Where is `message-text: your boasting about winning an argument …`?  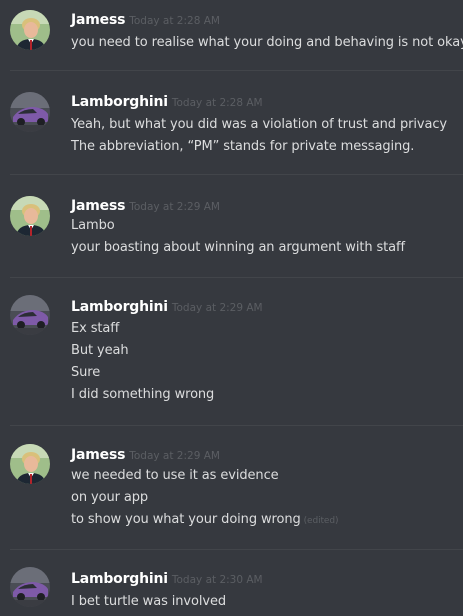
message-text: your boasting about winning an argument … is located at coordinates (238, 247).